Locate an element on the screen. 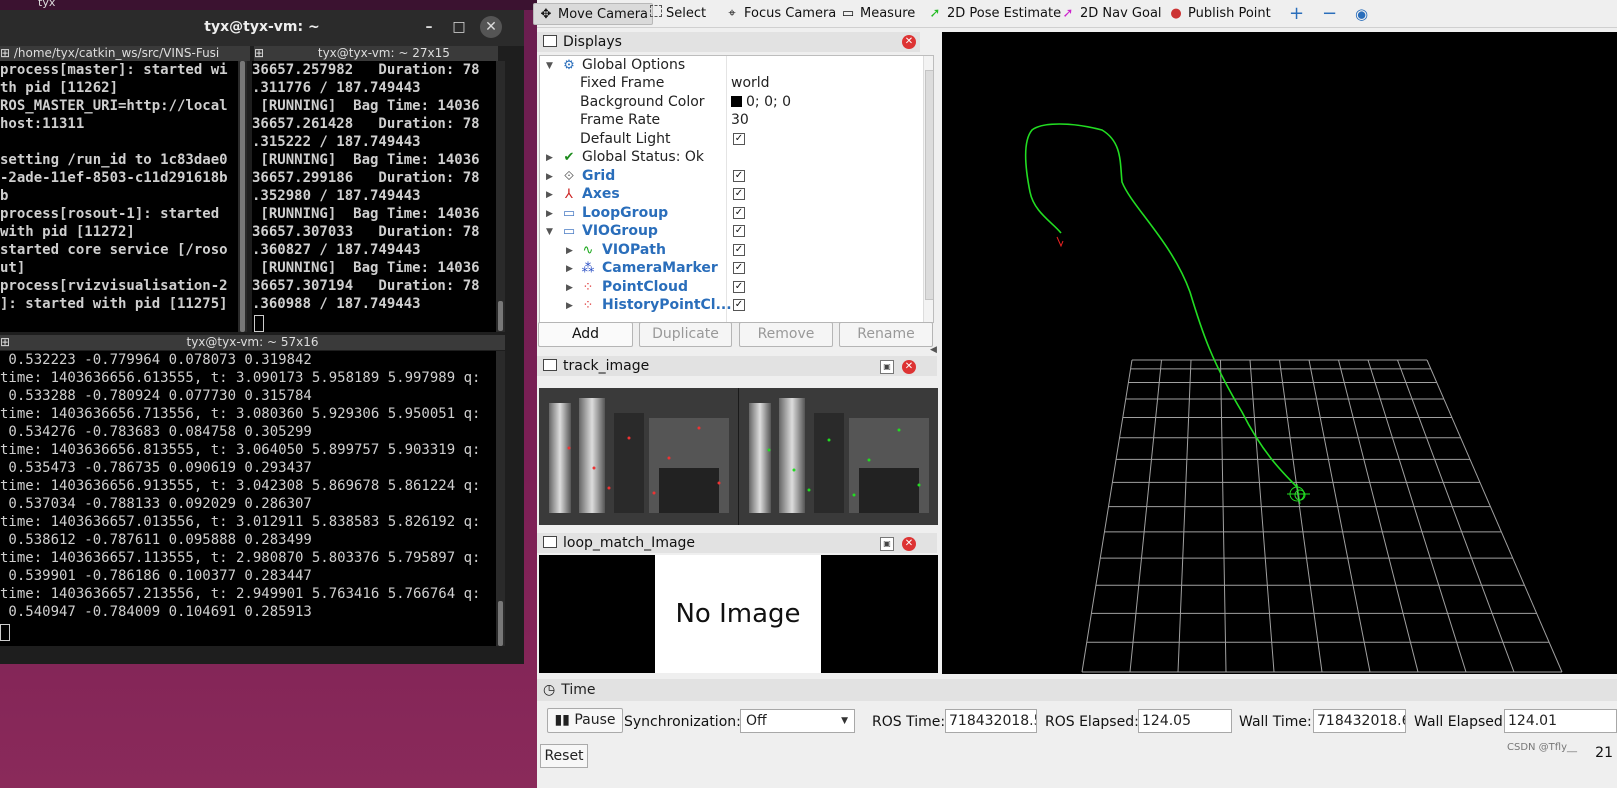 This screenshot has height=788, width=1617. historypointcloud-checkbox: ✓ is located at coordinates (739, 305).